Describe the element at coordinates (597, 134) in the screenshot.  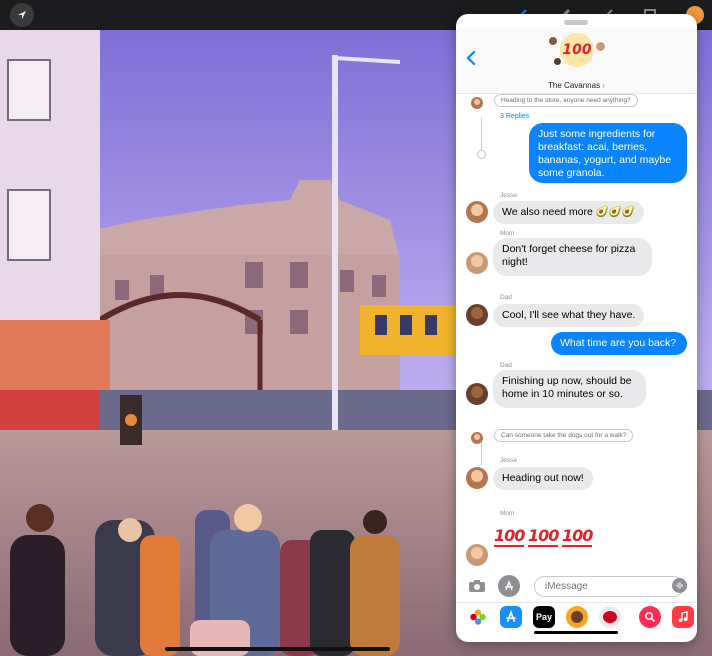
I see `message-line: Just some ingredients for` at that location.